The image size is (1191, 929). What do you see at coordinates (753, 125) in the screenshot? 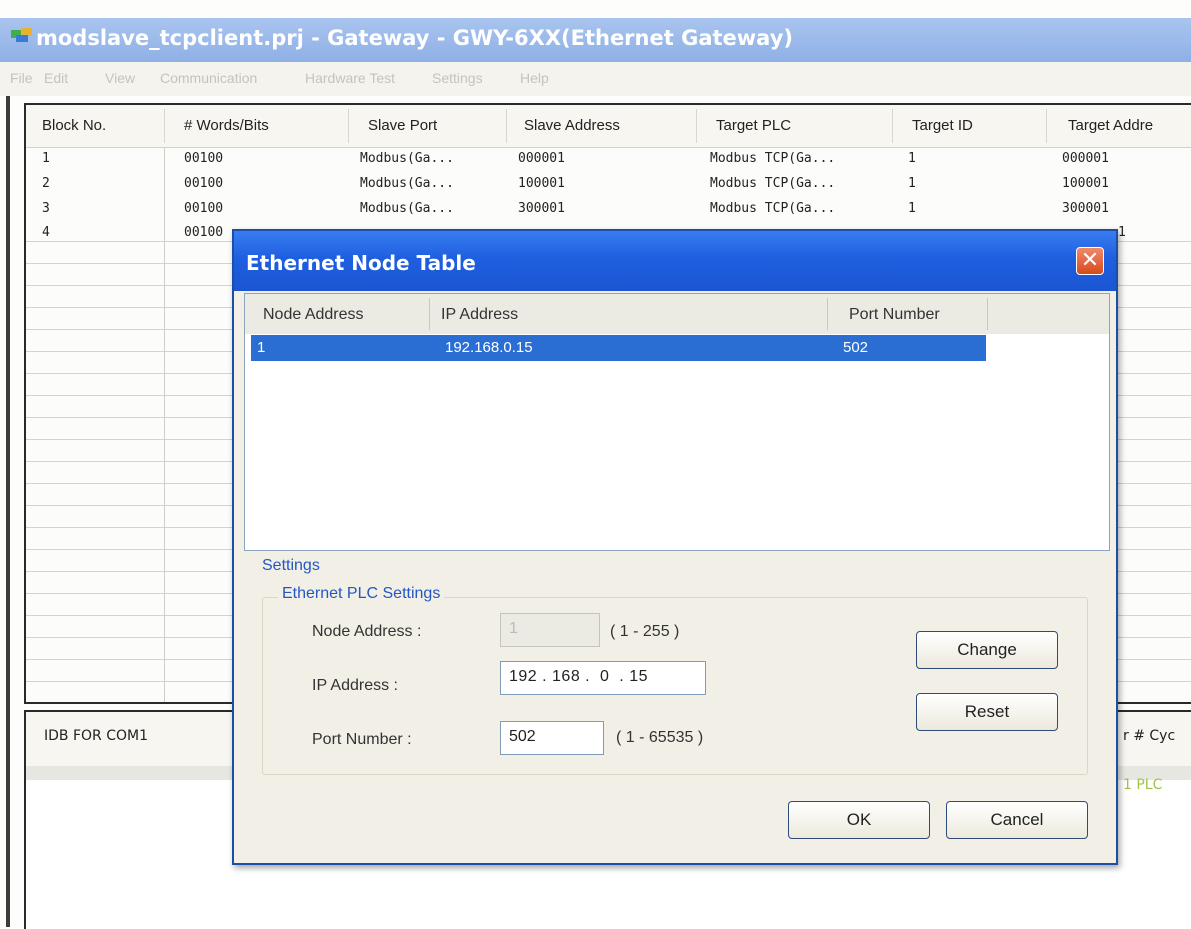
I see `col-target-plc: Target PLC` at bounding box center [753, 125].